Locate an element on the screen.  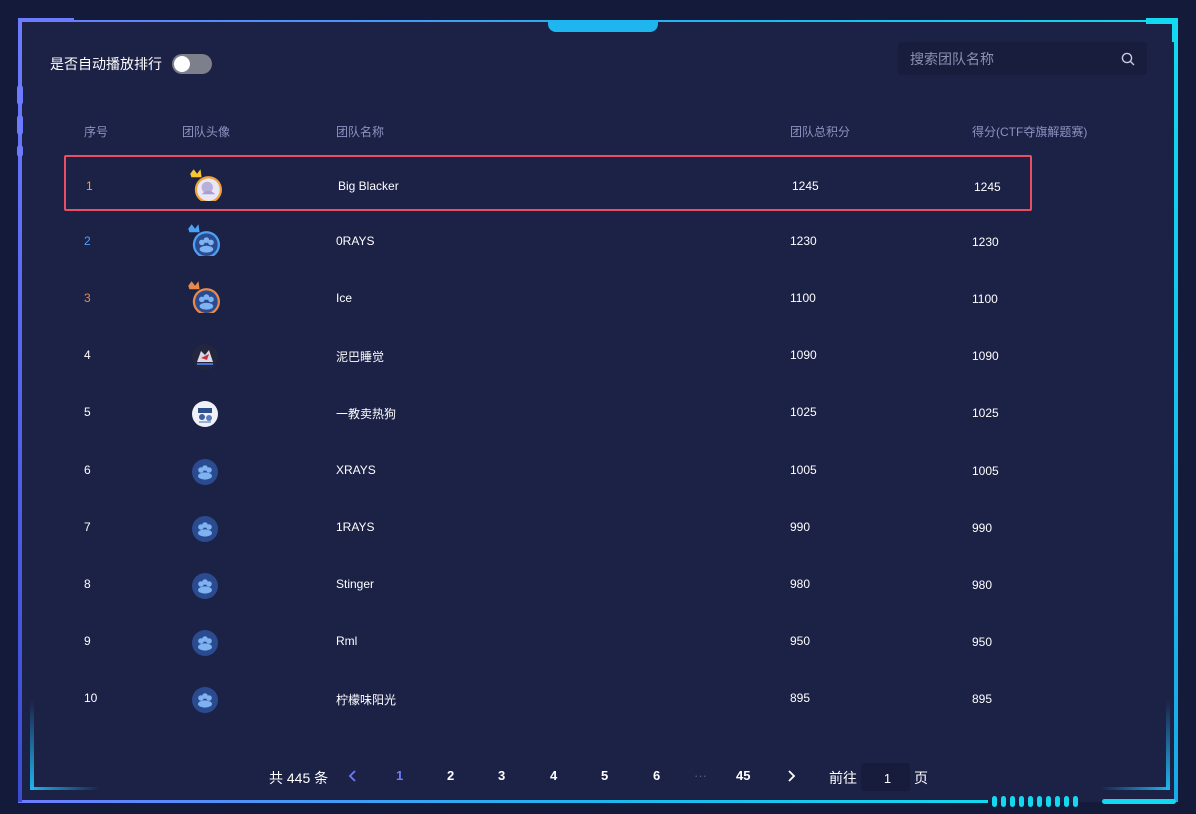
header-ctf-score: 得分(CTF夺旗解题赛) is located at coordinates (1030, 132).